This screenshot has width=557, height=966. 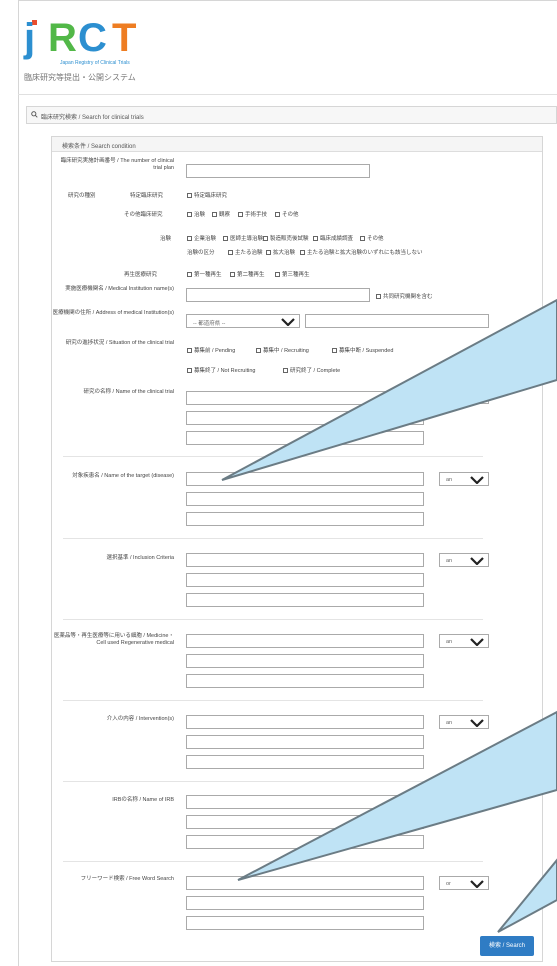 What do you see at coordinates (247, 274) in the screenshot?
I see `regen-checkbox-2: 第二種再生` at bounding box center [247, 274].